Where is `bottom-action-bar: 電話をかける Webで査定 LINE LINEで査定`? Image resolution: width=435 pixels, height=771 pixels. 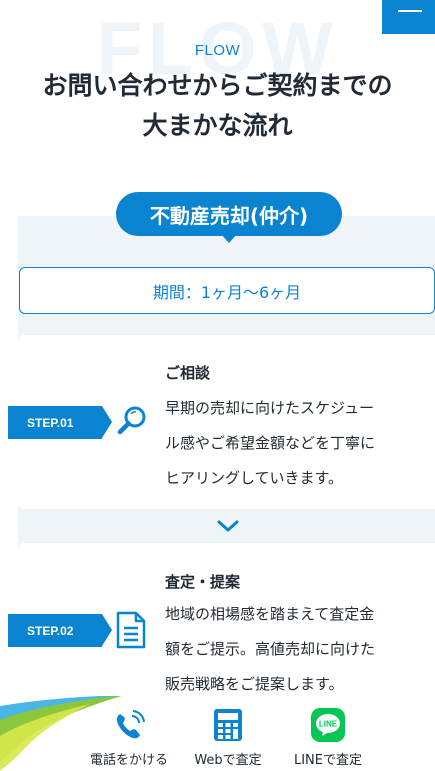
bottom-action-bar: 電話をかける Webで査定 LINE LINEで査定 is located at coordinates (217, 733).